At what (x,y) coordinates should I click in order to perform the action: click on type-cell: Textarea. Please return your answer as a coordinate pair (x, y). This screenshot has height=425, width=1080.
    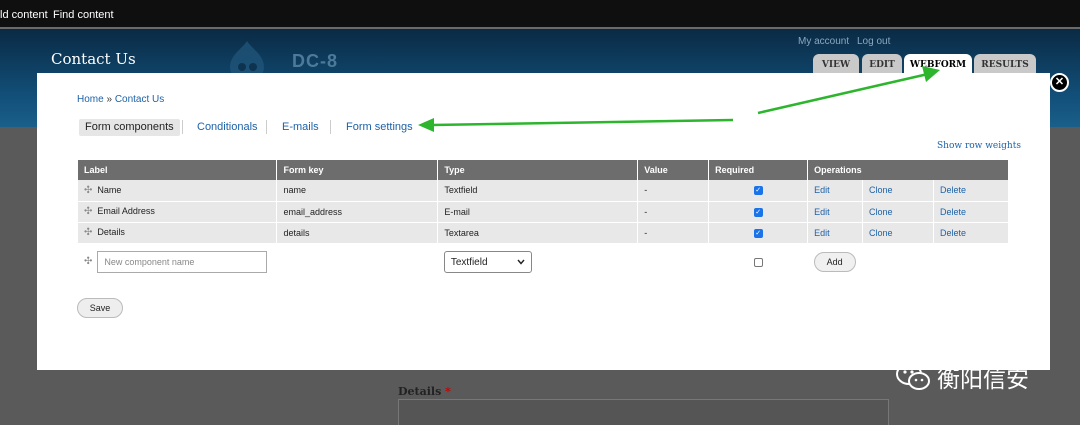
    Looking at the image, I should click on (538, 233).